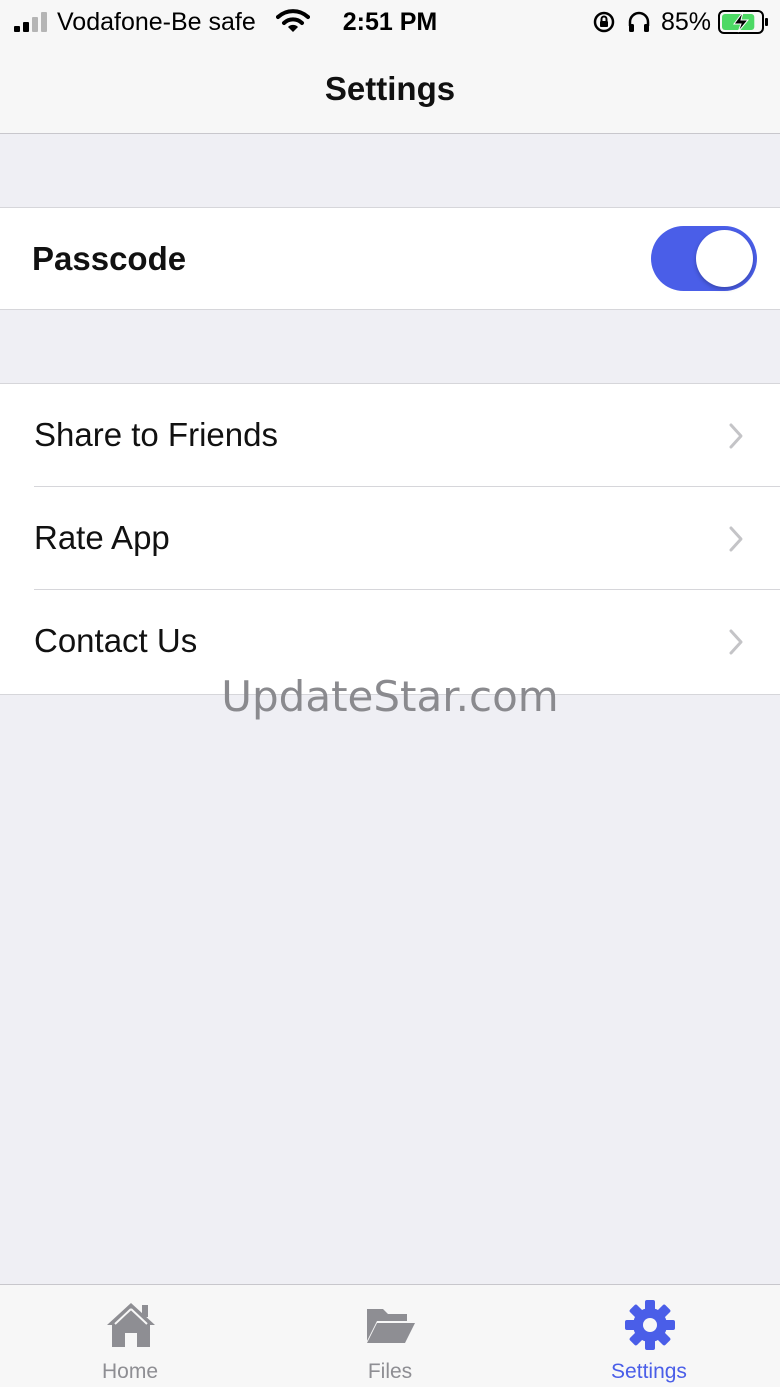  I want to click on page-title: Settings, so click(390, 88).